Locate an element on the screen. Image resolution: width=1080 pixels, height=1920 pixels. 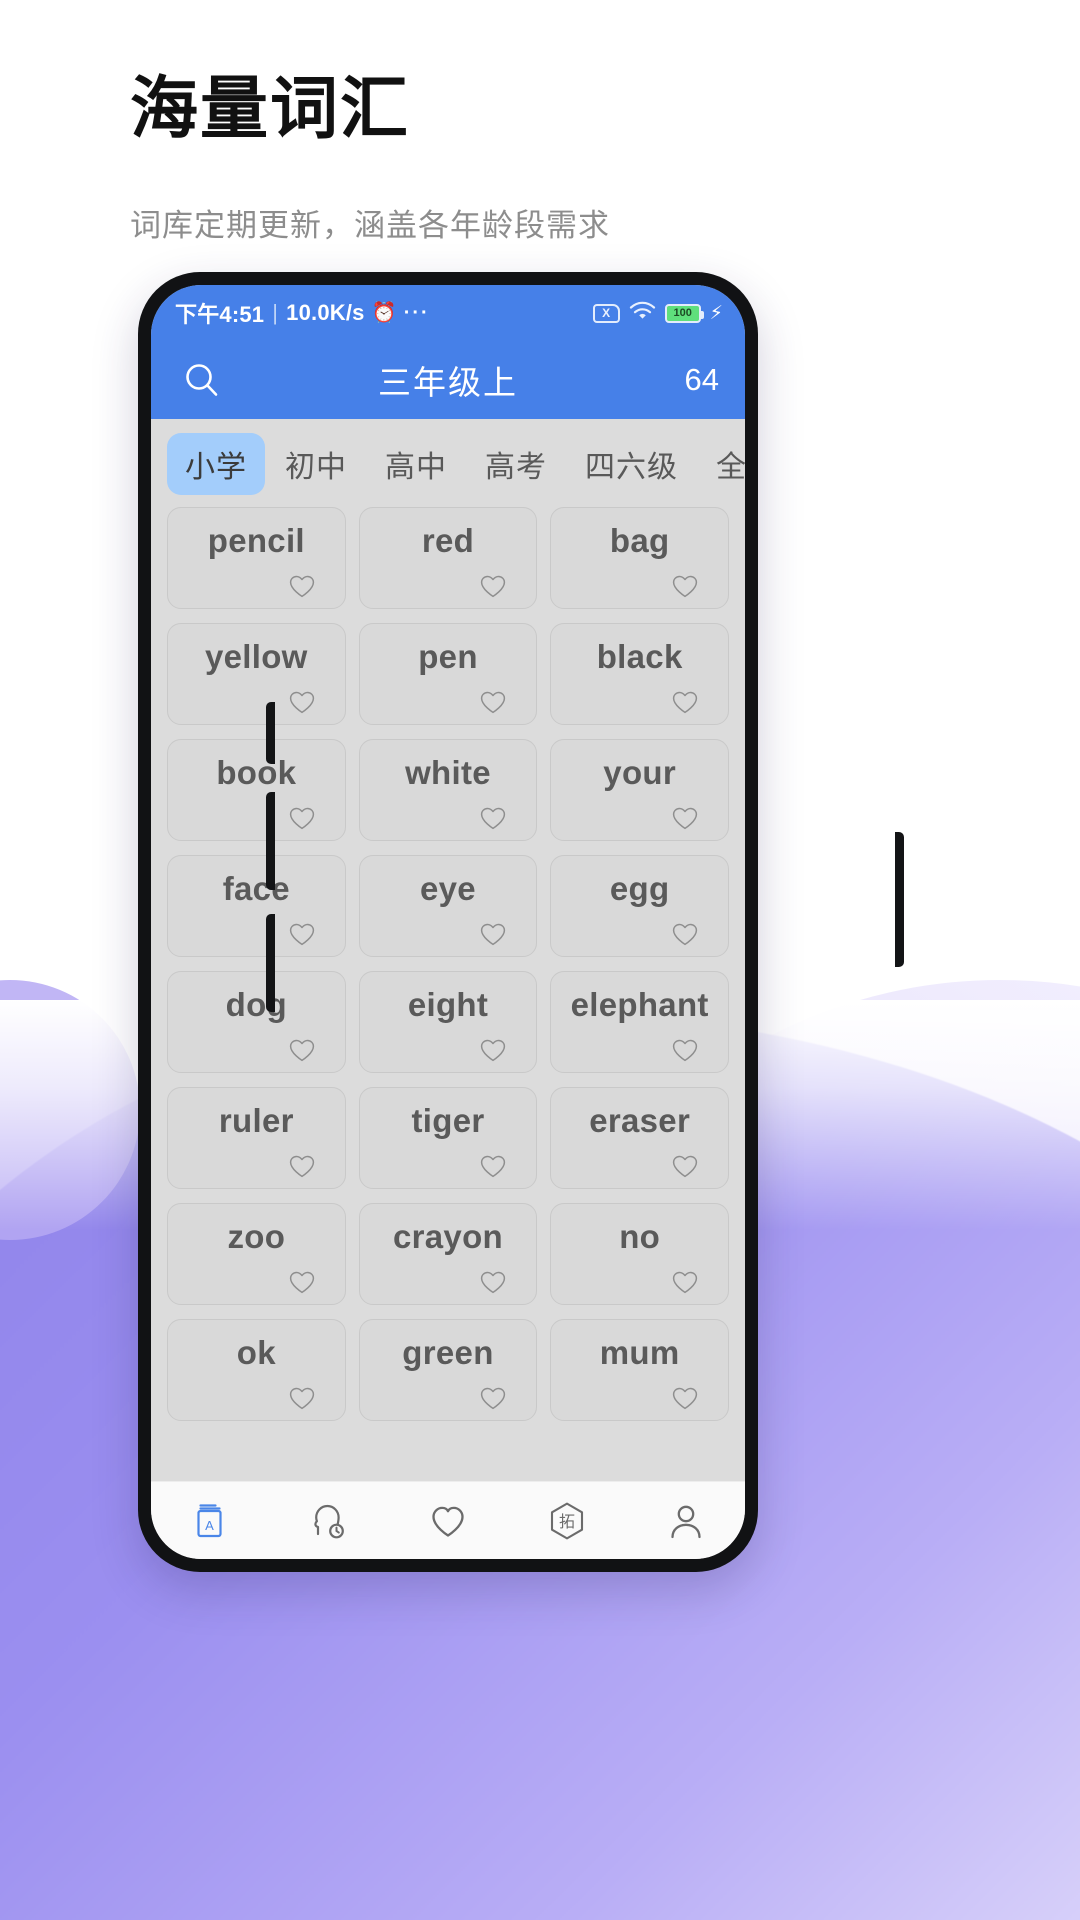
battery-level: 100 is located at coordinates (682, 313).